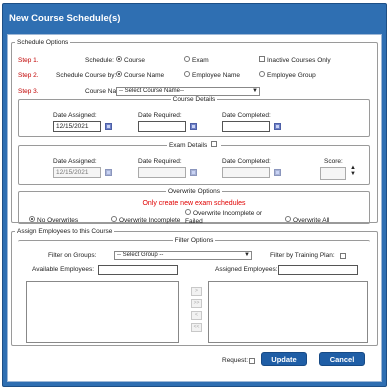 The width and height of the screenshot is (390, 390). Describe the element at coordinates (246, 126) in the screenshot. I see `date-completed-input` at that location.